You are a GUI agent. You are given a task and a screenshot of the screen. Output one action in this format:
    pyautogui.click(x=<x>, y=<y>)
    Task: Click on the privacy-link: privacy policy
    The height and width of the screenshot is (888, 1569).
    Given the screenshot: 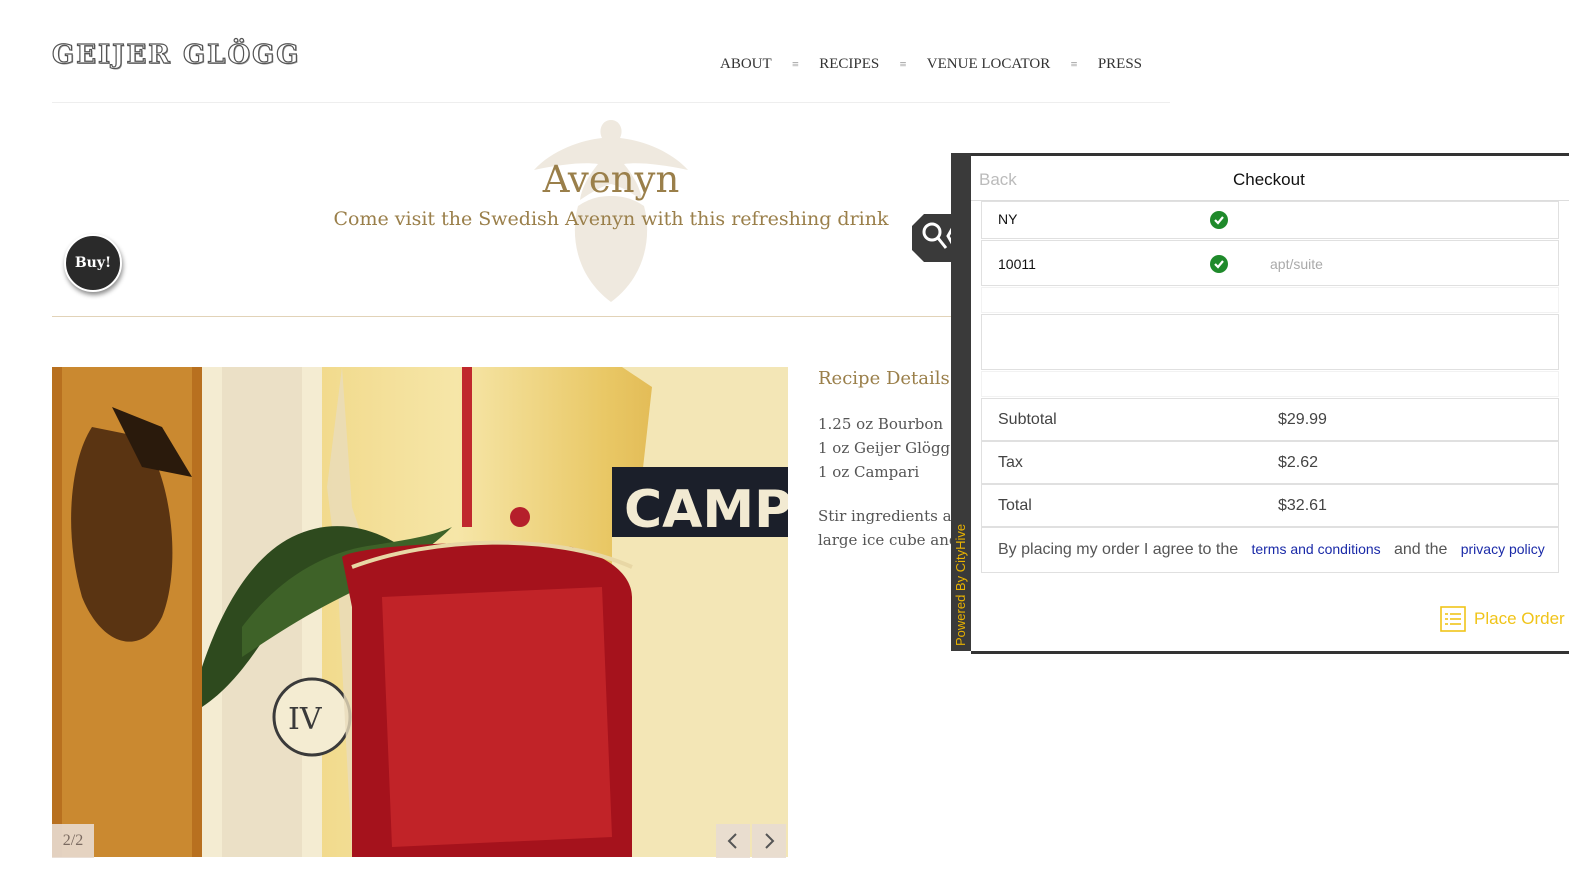 What is the action you would take?
    pyautogui.click(x=1503, y=549)
    